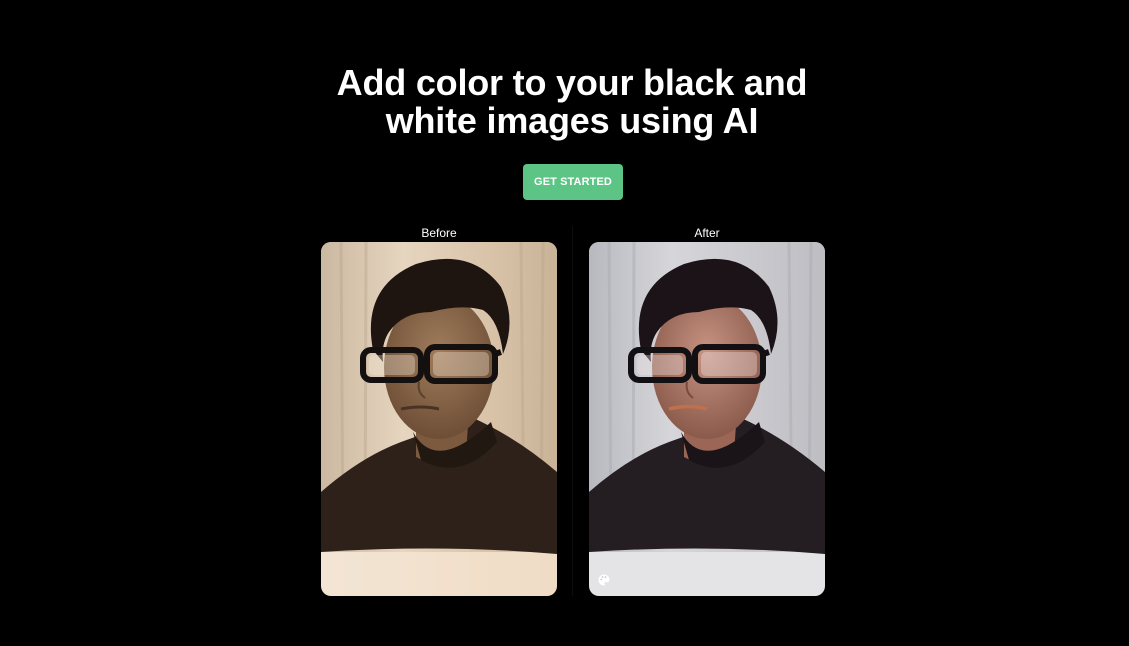  Describe the element at coordinates (572, 411) in the screenshot. I see `comparison-divider` at that location.